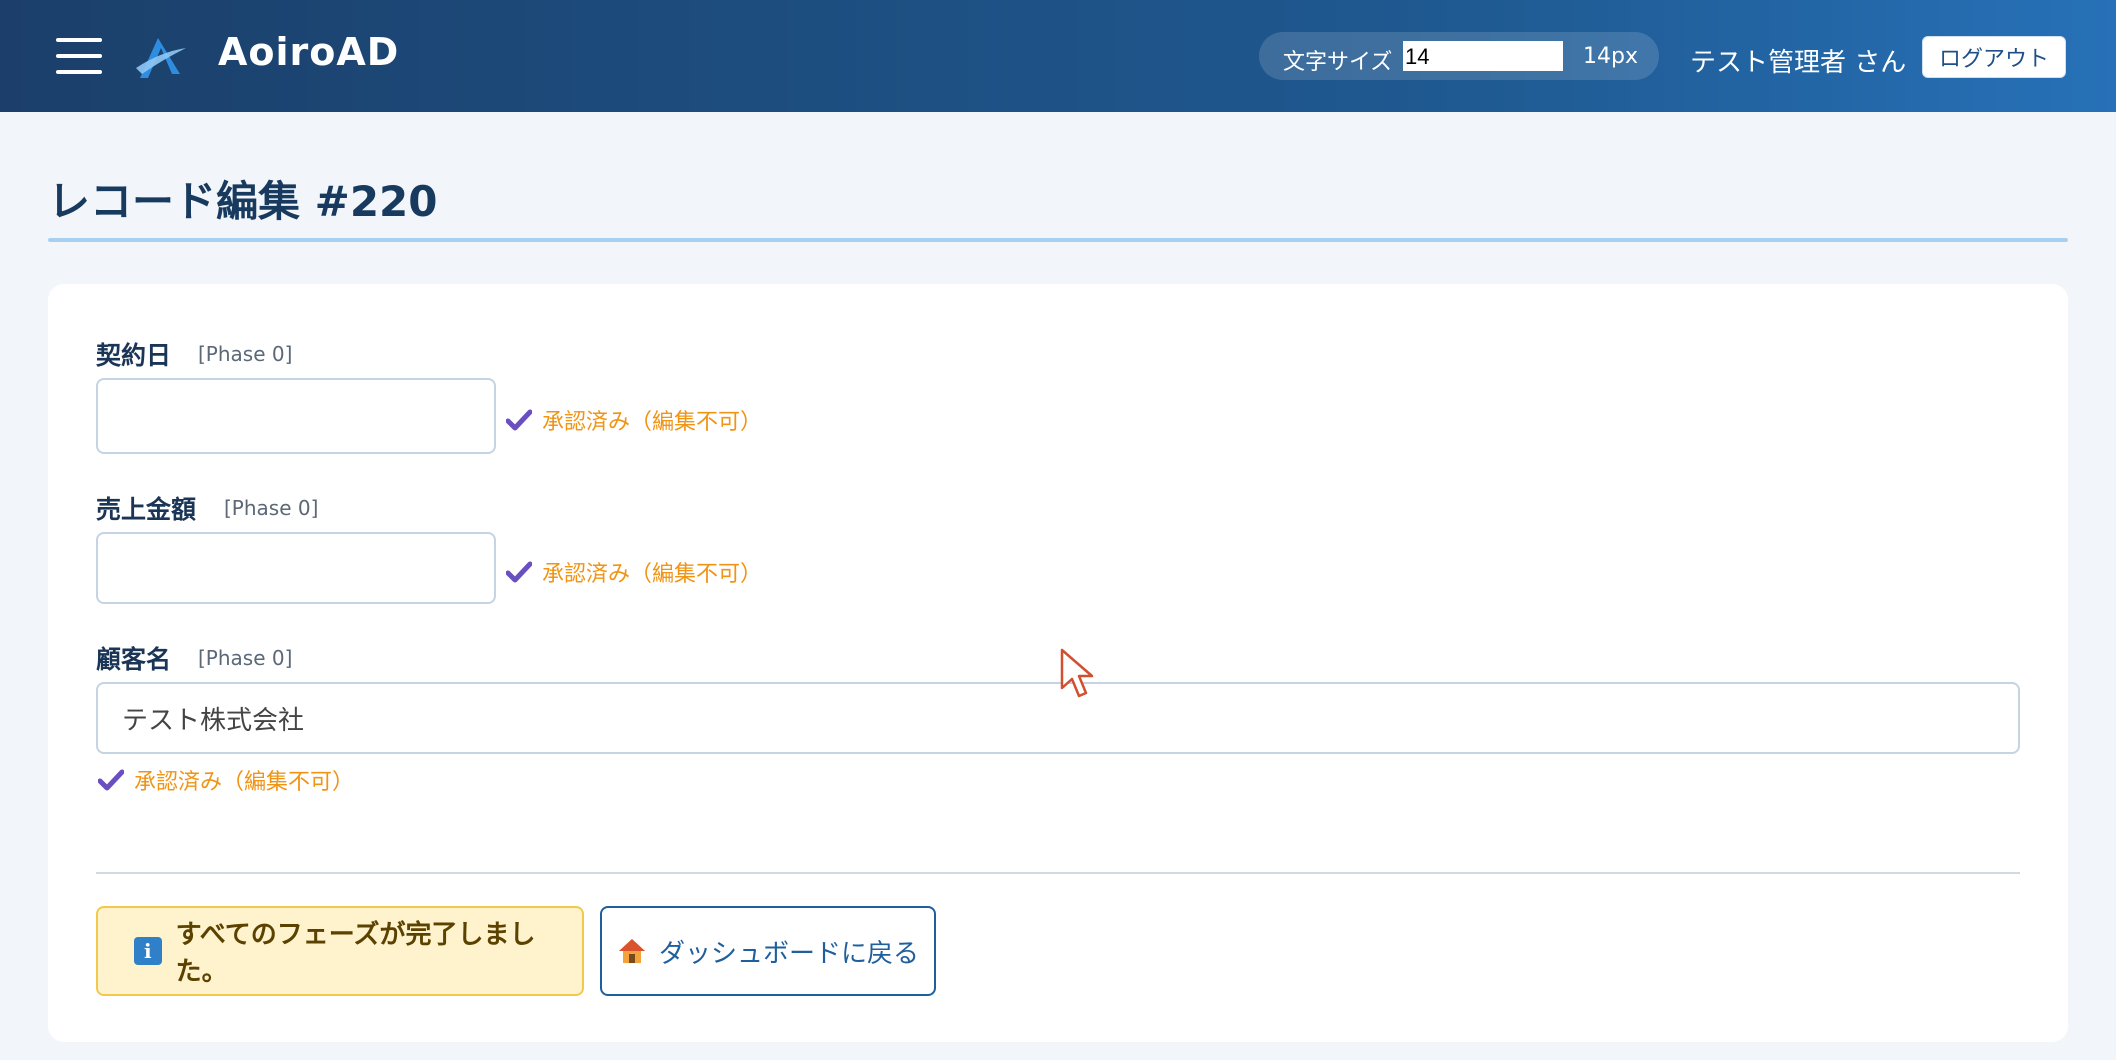 This screenshot has width=2116, height=1060. I want to click on completion-notice-text: すべてのフェーズが完了しました。, so click(355, 953).